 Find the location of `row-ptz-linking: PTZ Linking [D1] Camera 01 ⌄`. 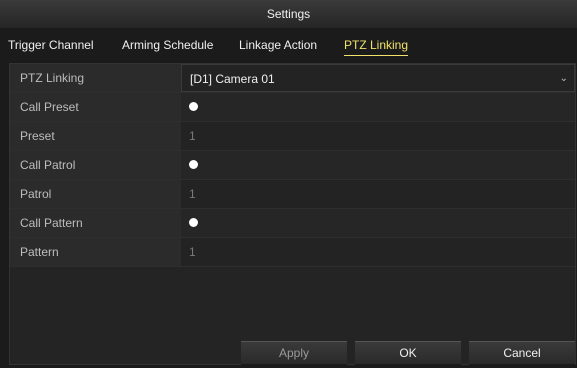

row-ptz-linking: PTZ Linking [D1] Camera 01 ⌄ is located at coordinates (292, 78).